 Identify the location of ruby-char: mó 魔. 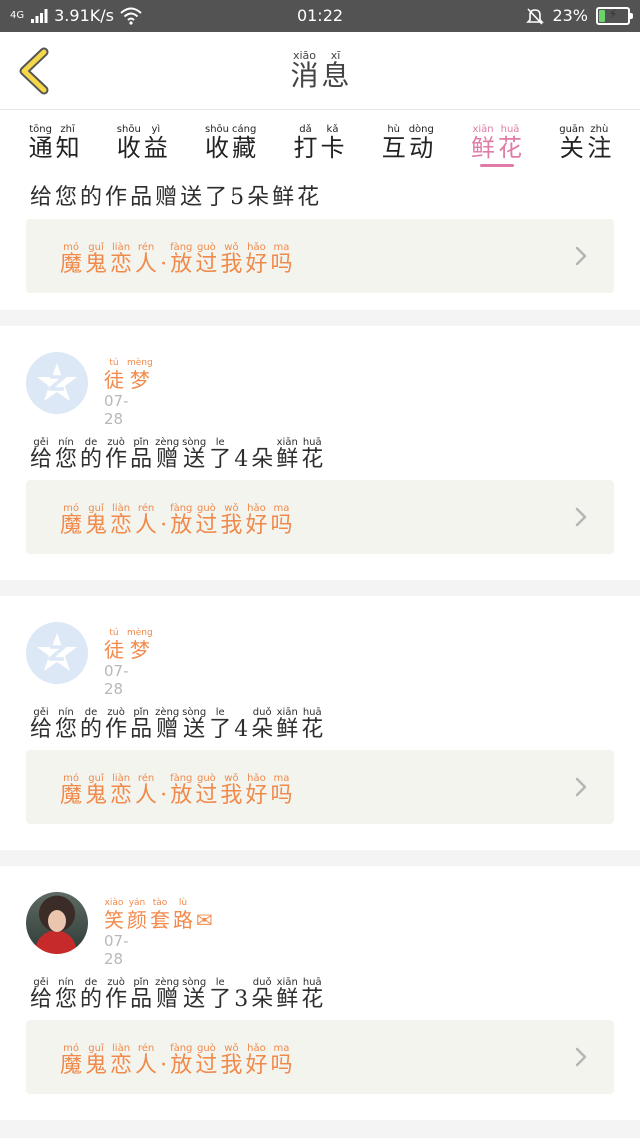
(71, 790).